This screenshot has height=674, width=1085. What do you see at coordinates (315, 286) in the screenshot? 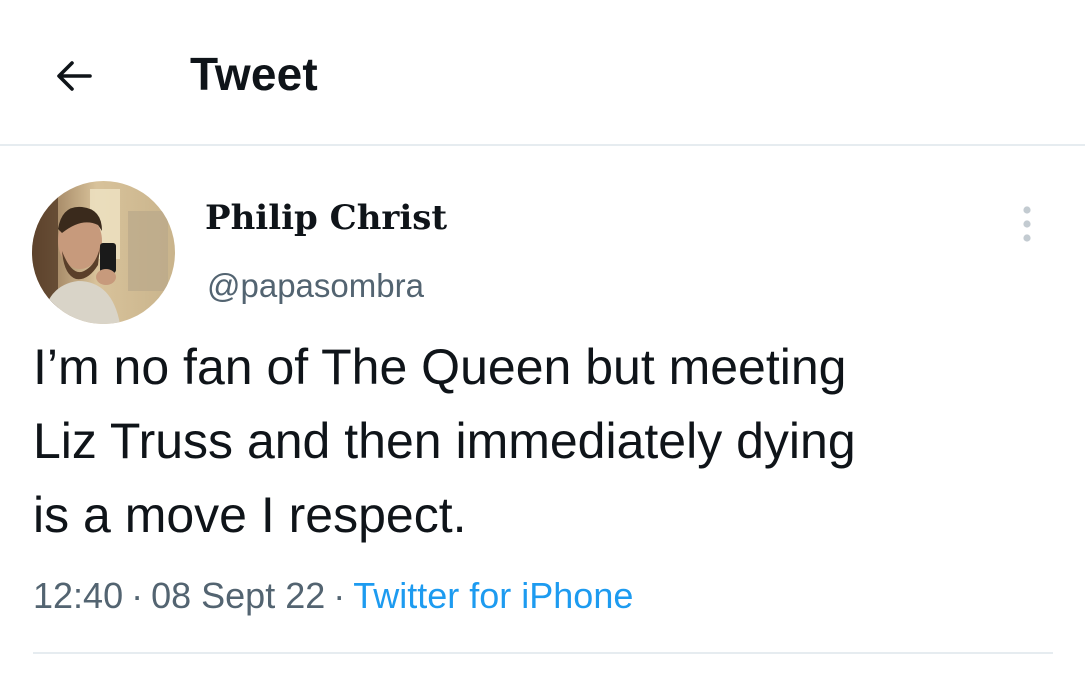
I see `author-handle: @papasombra` at bounding box center [315, 286].